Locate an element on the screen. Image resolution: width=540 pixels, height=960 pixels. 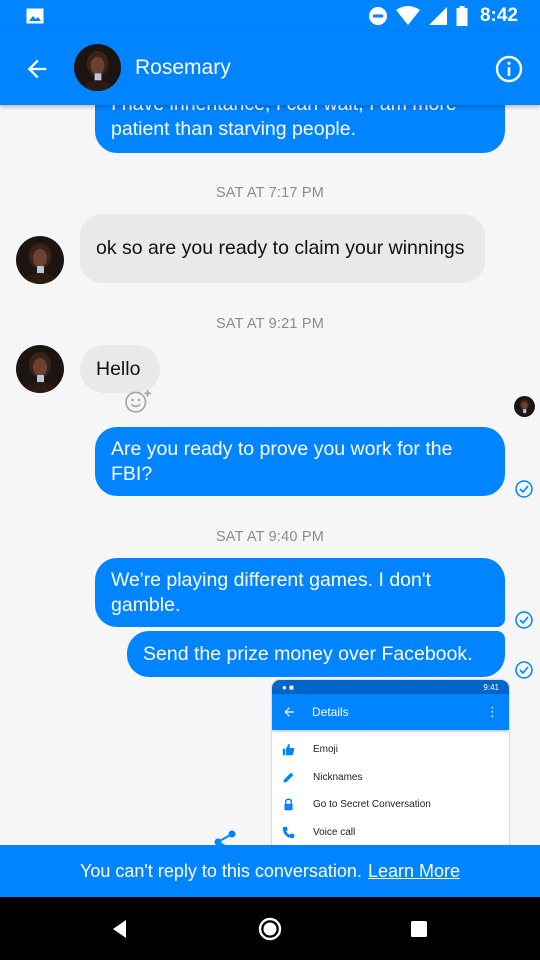
wifi-icon is located at coordinates (407, 15).